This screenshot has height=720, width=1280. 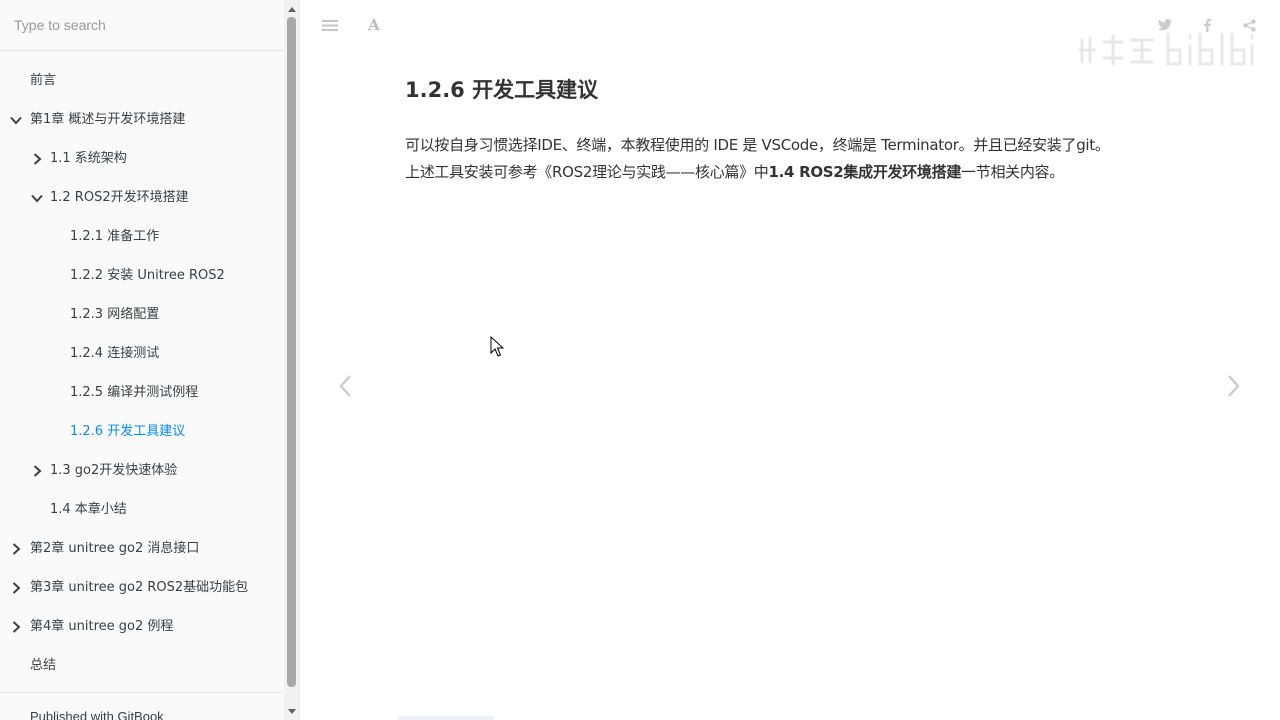 I want to click on search-box, so click(x=141, y=25).